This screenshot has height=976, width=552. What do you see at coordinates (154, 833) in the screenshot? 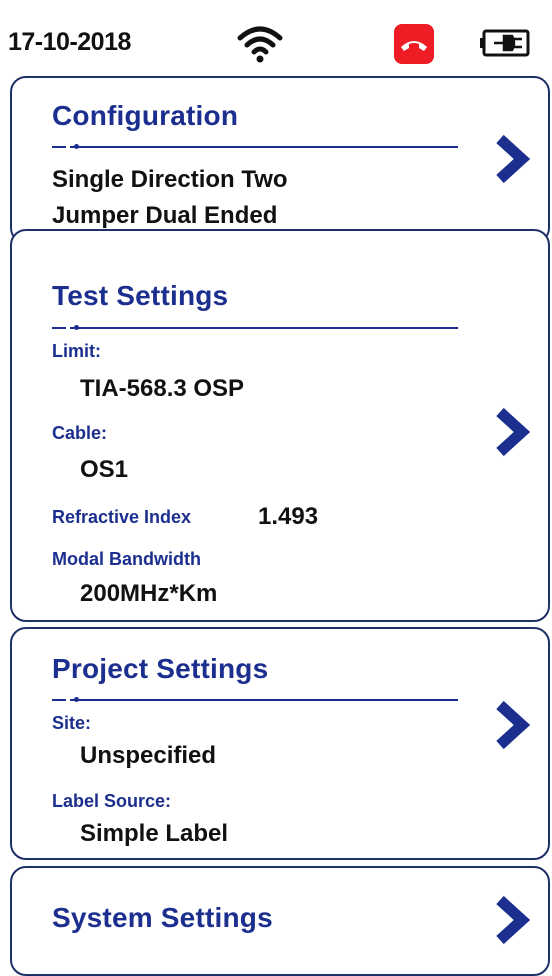
I see `label-source-value: Simple Label` at bounding box center [154, 833].